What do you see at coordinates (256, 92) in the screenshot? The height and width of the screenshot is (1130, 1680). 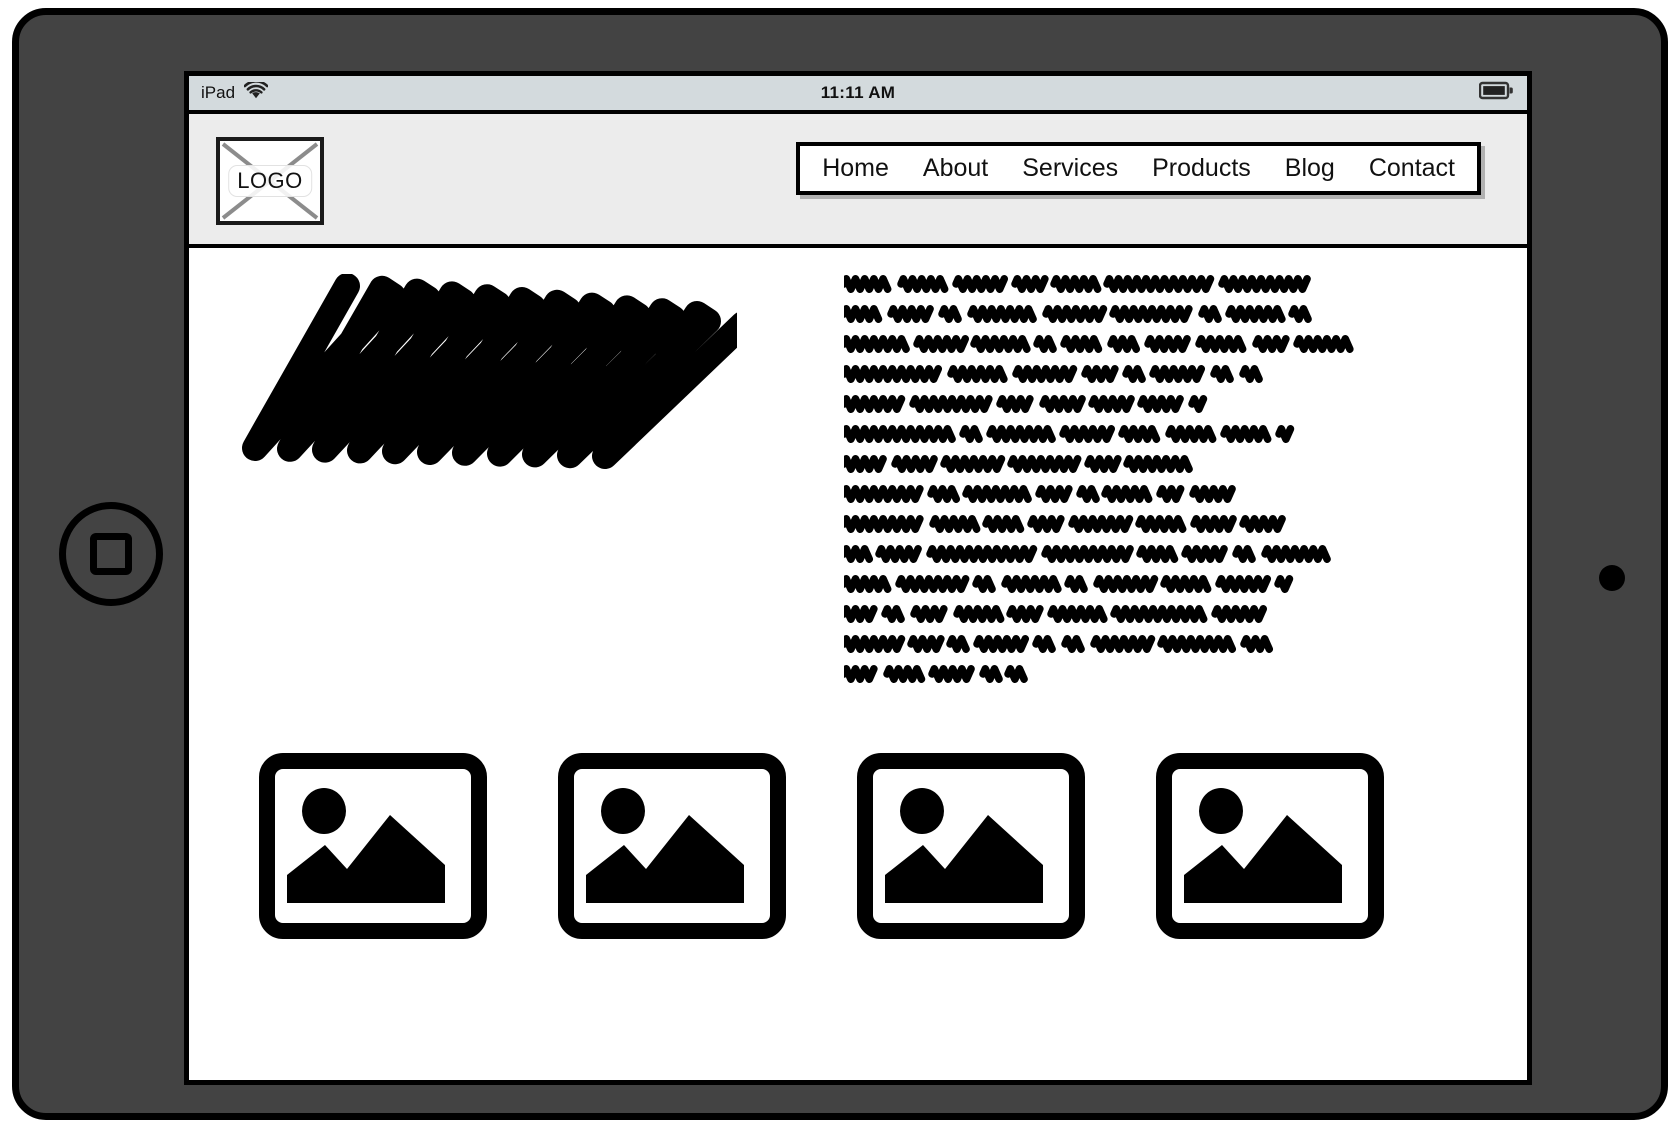 I see `wifi-icon` at bounding box center [256, 92].